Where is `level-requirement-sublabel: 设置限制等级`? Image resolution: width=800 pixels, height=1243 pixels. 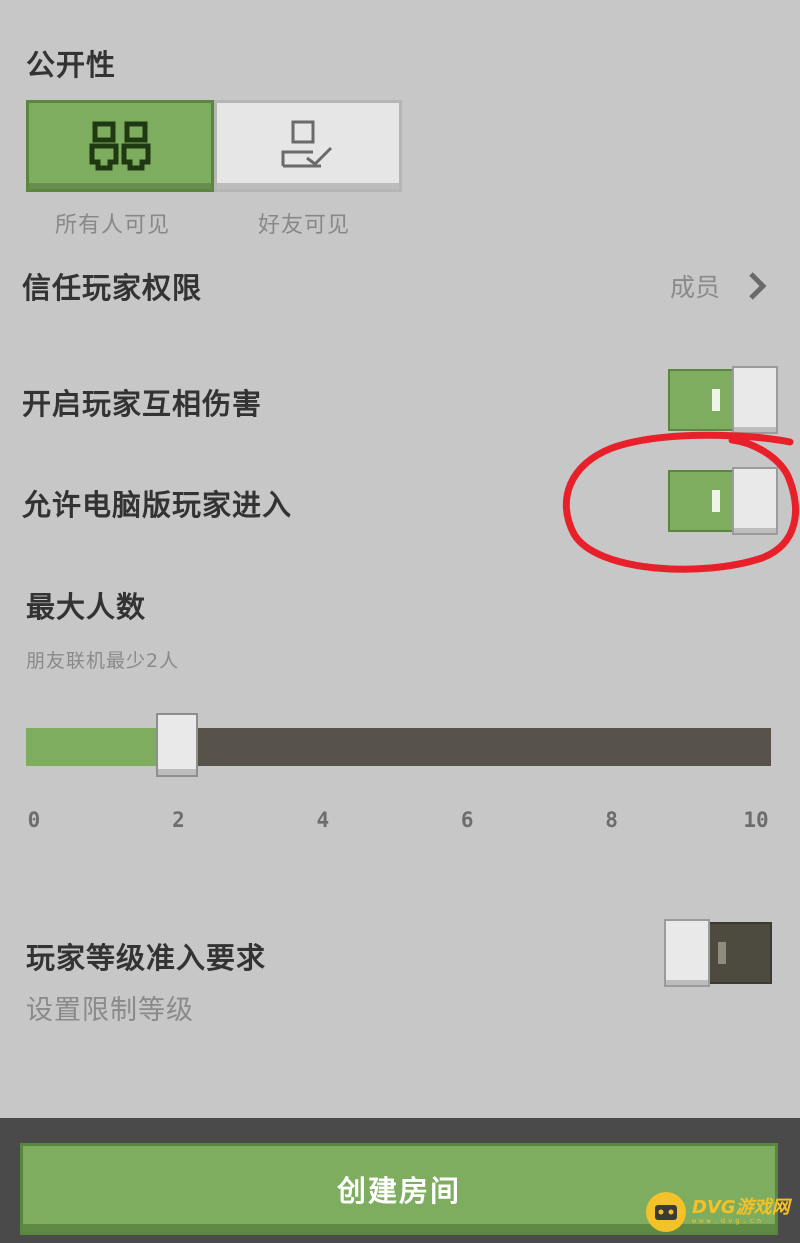 level-requirement-sublabel: 设置限制等级 is located at coordinates (110, 1010).